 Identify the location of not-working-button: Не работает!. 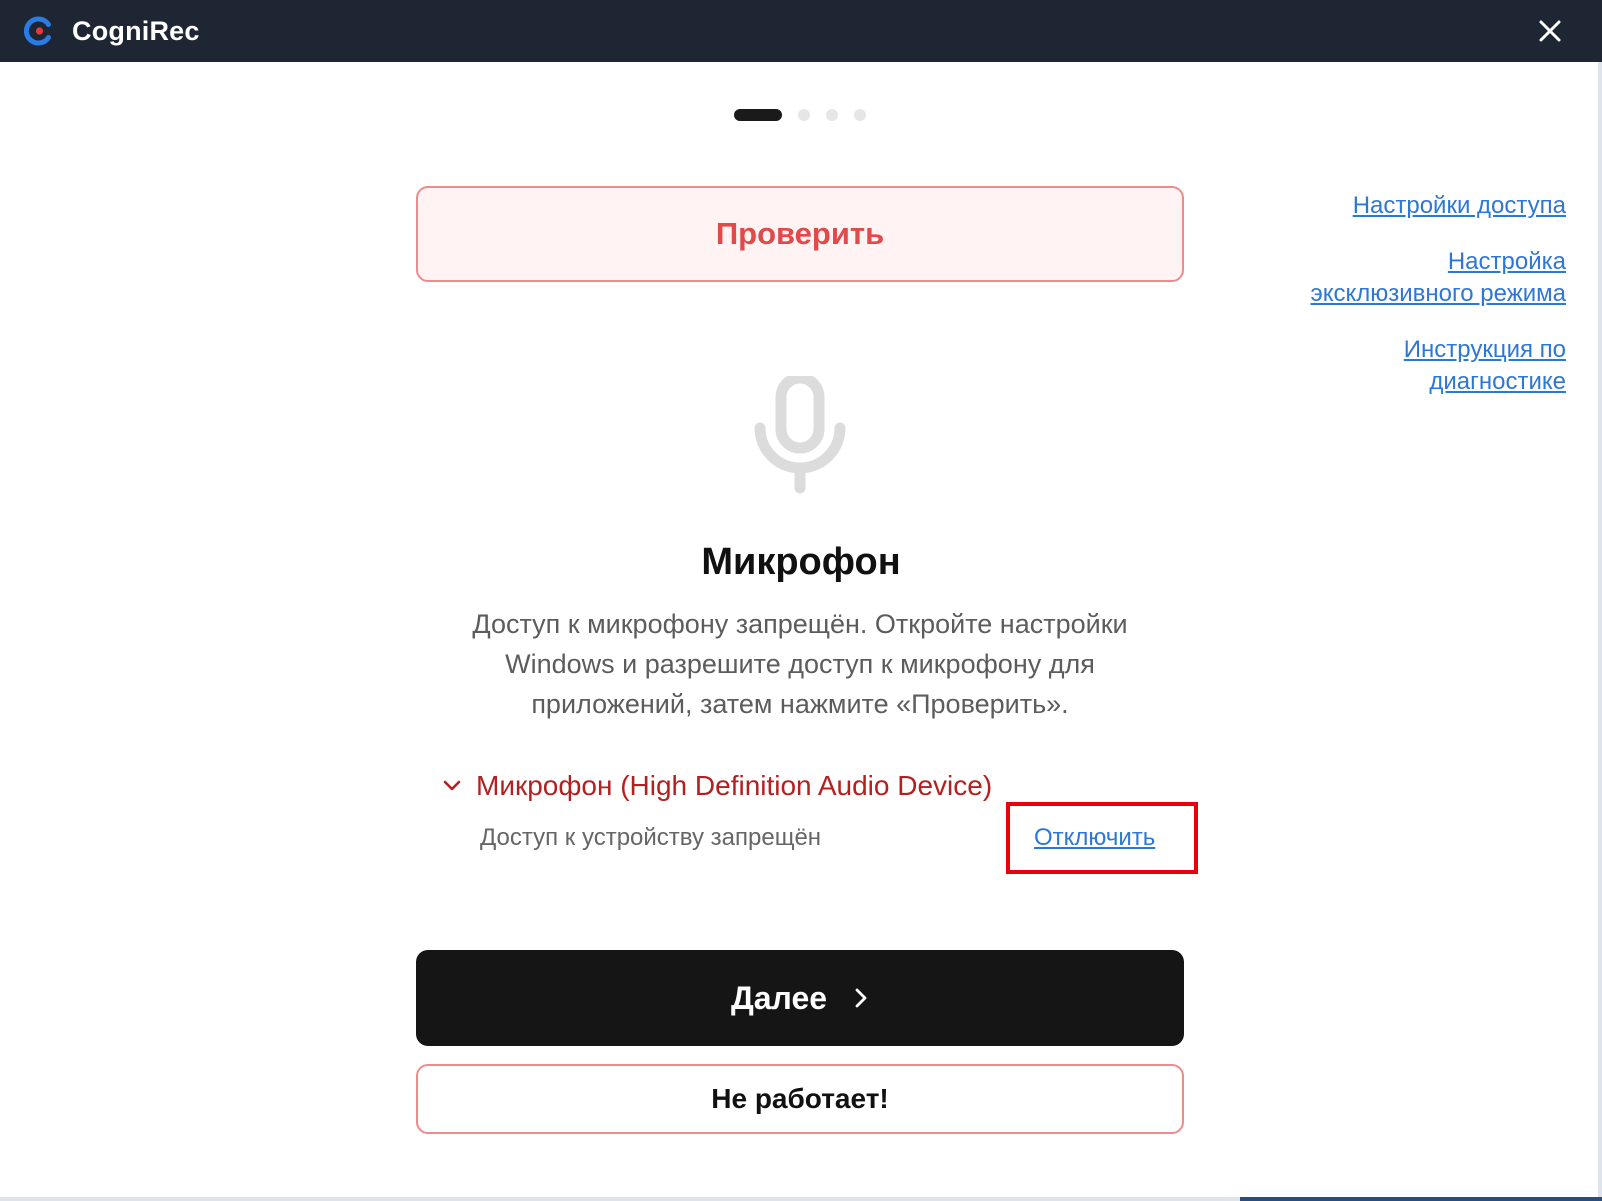
(800, 1099).